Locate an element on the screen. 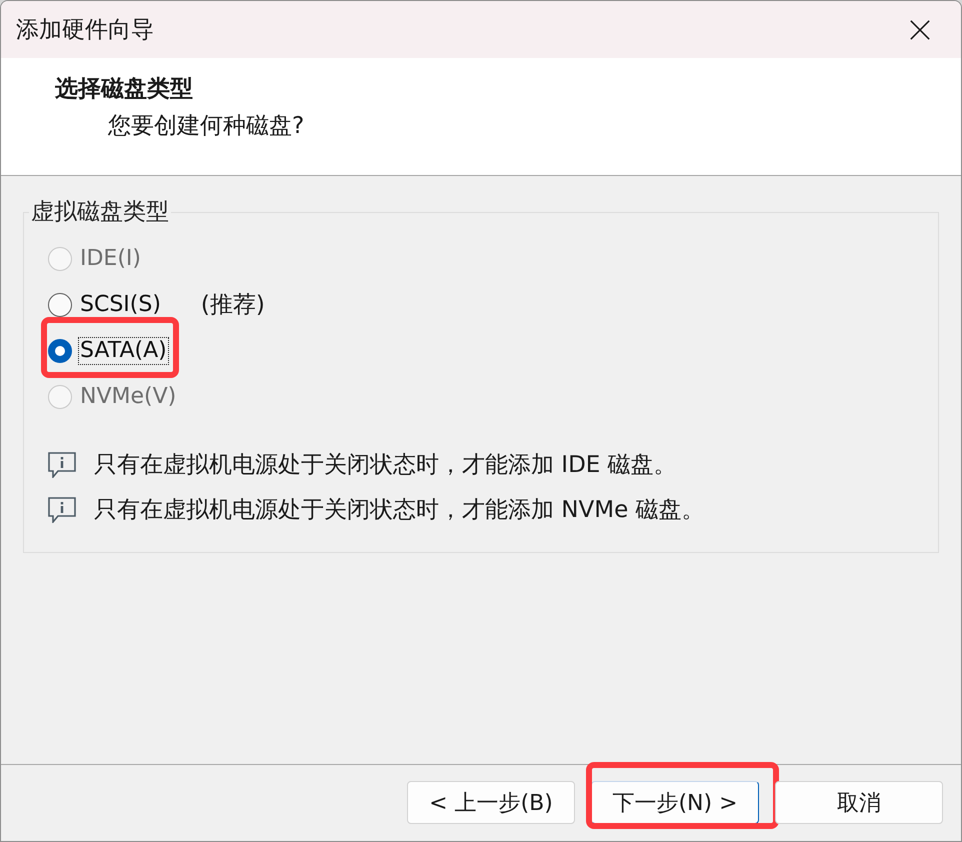  group-label: 虚拟磁盘类型 is located at coordinates (100, 212).